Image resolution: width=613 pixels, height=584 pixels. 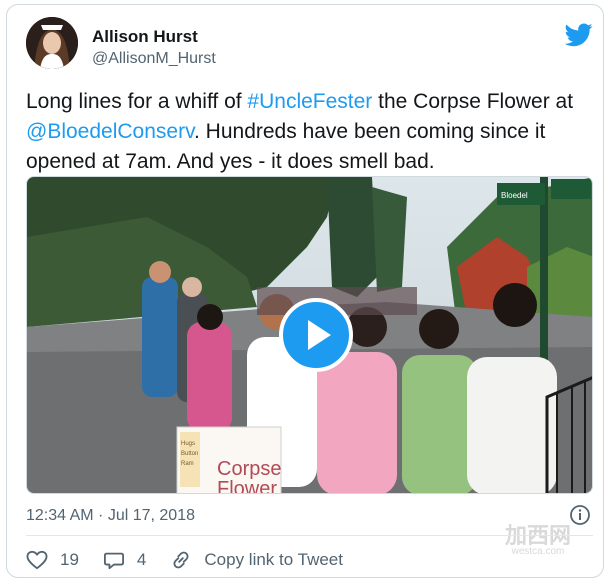 I want to click on tweet-text-part: Long lines for a whiff of, so click(x=137, y=101).